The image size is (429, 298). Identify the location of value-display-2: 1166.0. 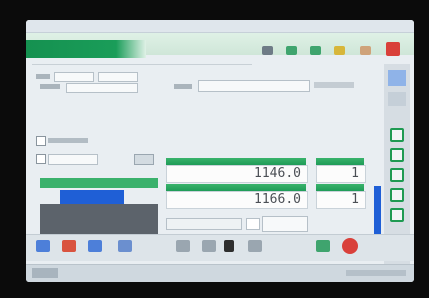
(237, 200).